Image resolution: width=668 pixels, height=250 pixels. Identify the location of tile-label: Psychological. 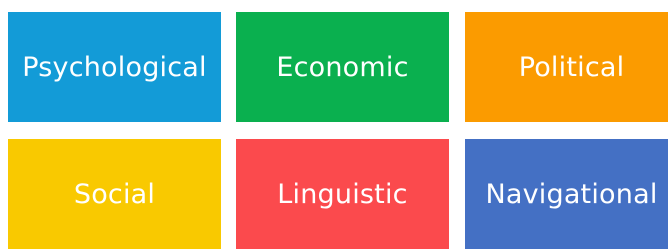
(114, 67).